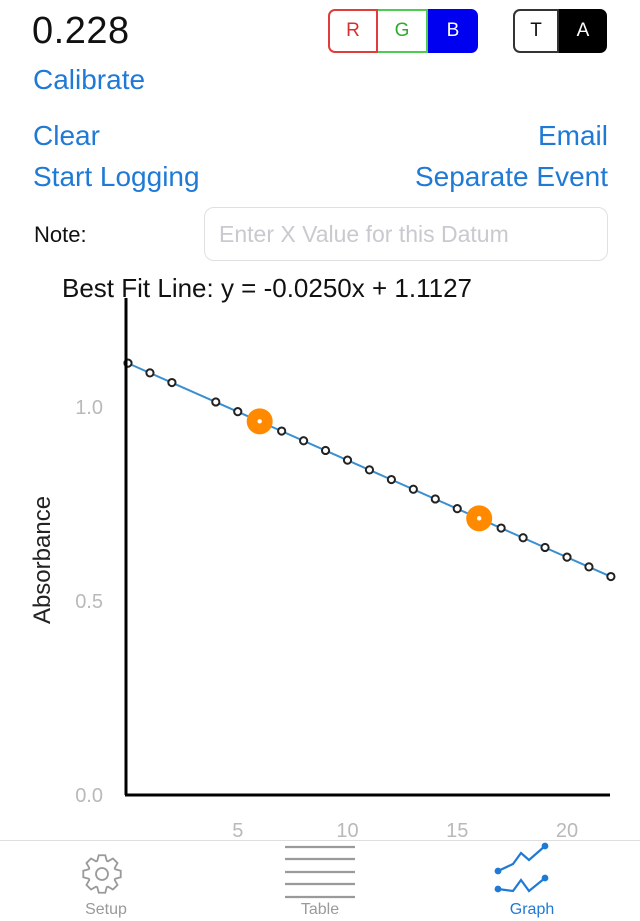  I want to click on channel-g-button: G, so click(403, 31).